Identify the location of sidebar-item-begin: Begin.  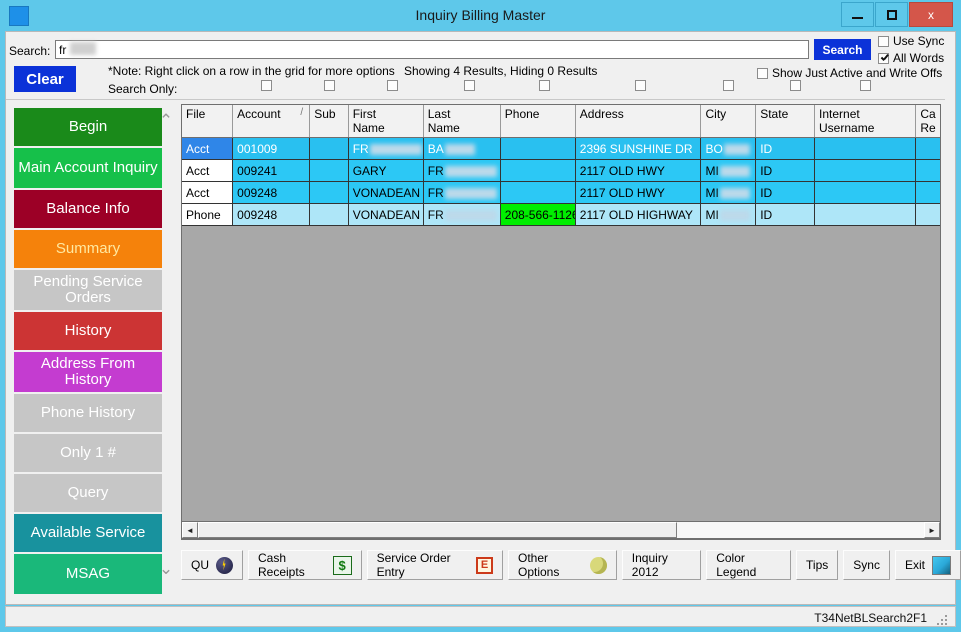
(88, 127).